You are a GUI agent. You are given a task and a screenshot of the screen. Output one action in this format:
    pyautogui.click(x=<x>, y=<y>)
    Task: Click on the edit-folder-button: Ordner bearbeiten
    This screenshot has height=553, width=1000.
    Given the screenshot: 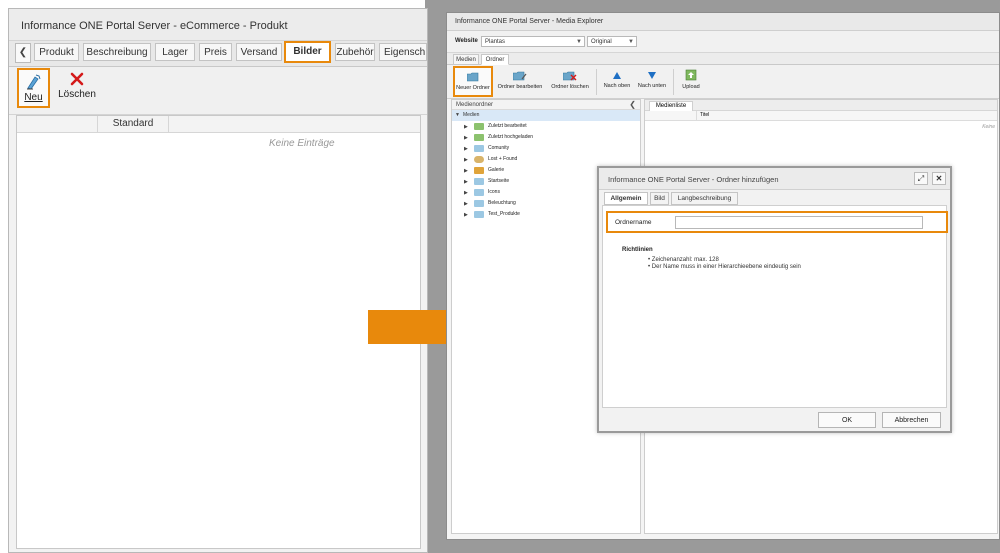 What is the action you would take?
    pyautogui.click(x=520, y=80)
    